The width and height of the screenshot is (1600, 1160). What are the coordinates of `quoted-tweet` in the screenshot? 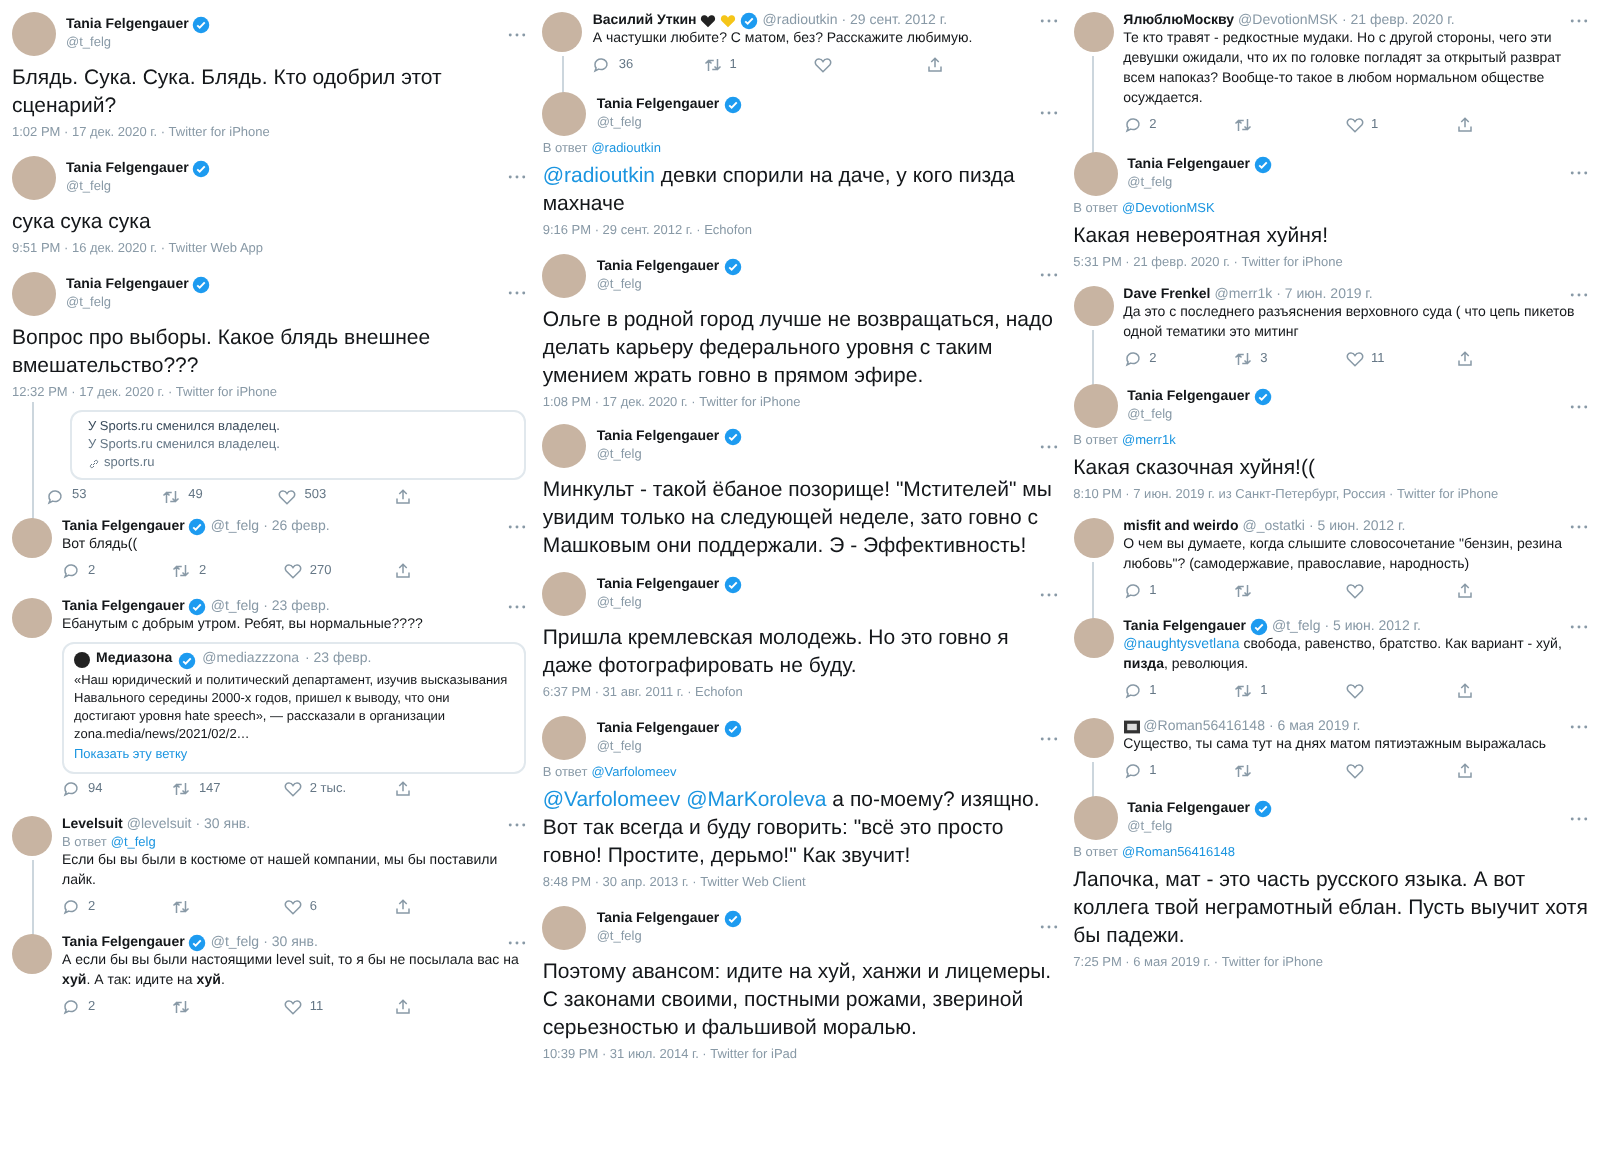 It's located at (294, 707).